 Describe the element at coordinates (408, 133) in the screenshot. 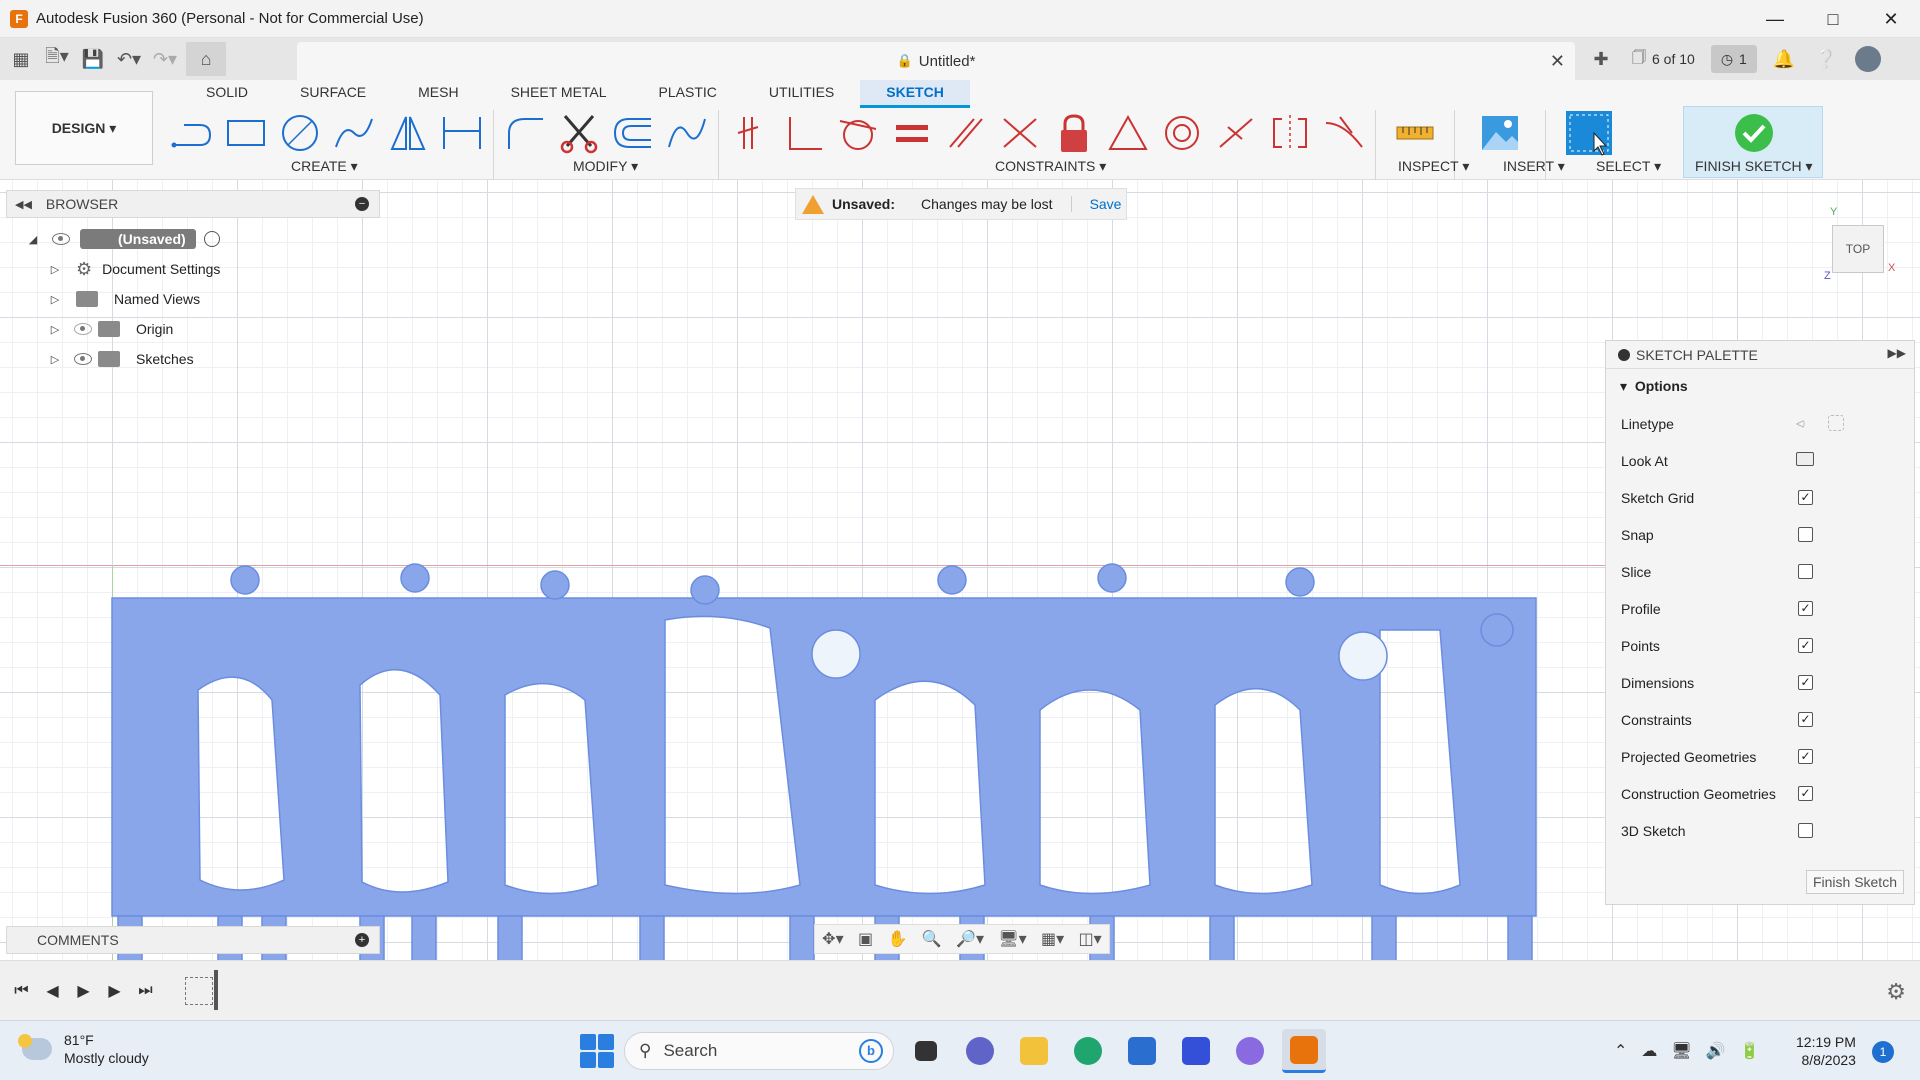

I see `mirror-tool-icon` at that location.